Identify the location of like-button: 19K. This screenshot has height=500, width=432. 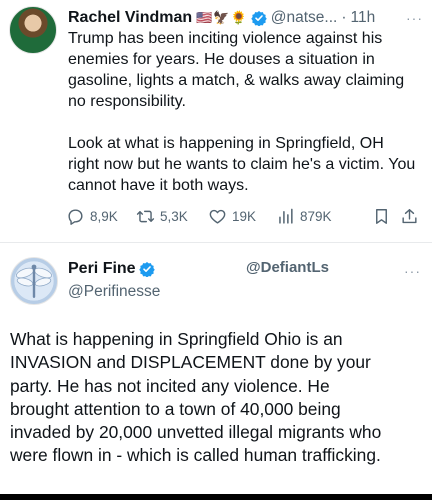
(242, 216).